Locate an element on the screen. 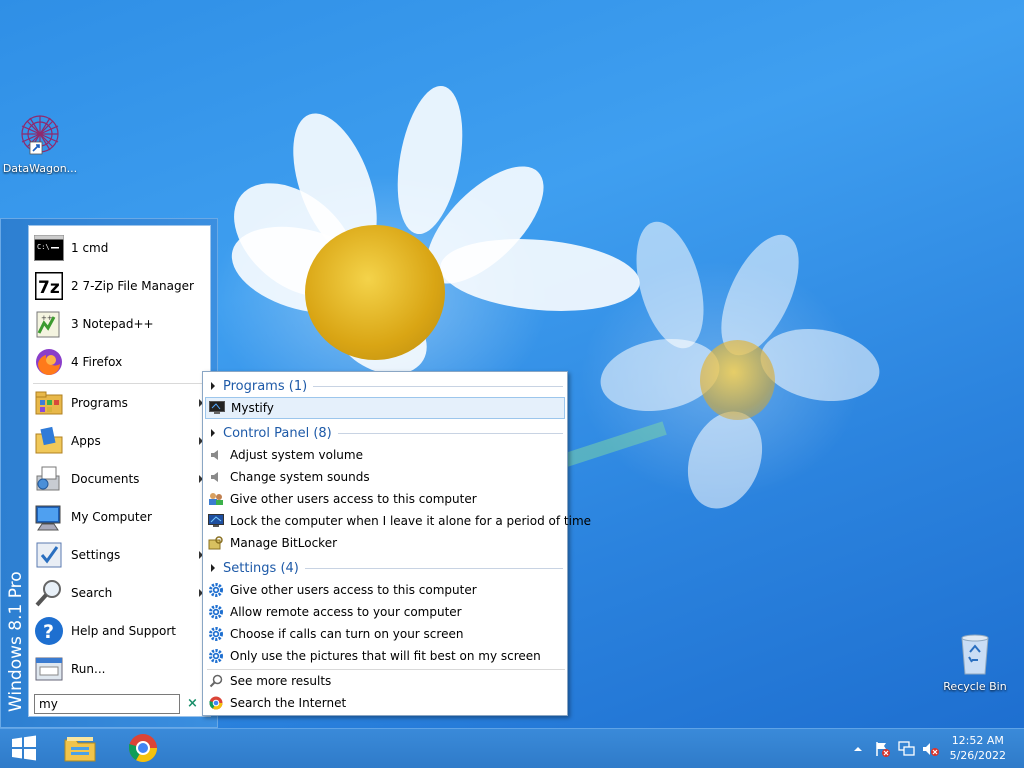 The height and width of the screenshot is (768, 1024). programs-folder-icon is located at coordinates (49, 403).